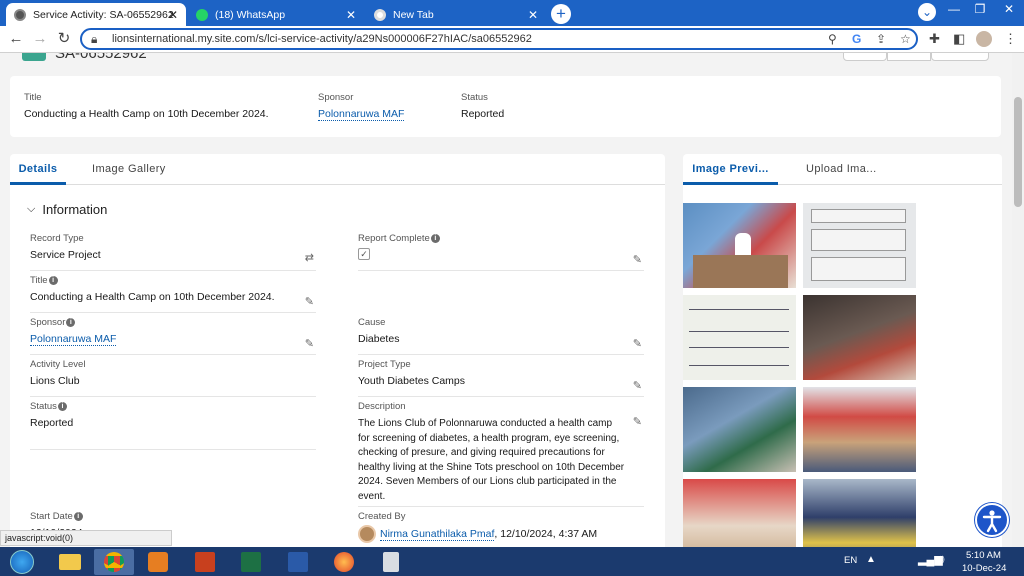 This screenshot has height=576, width=1024. I want to click on forward-icon: →, so click(40, 39).